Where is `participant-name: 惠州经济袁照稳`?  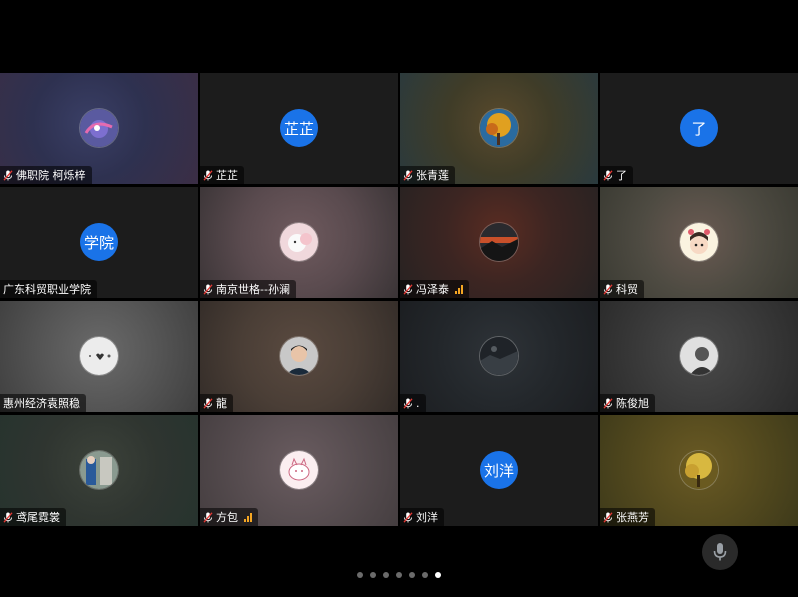 participant-name: 惠州经济袁照稳 is located at coordinates (41, 403).